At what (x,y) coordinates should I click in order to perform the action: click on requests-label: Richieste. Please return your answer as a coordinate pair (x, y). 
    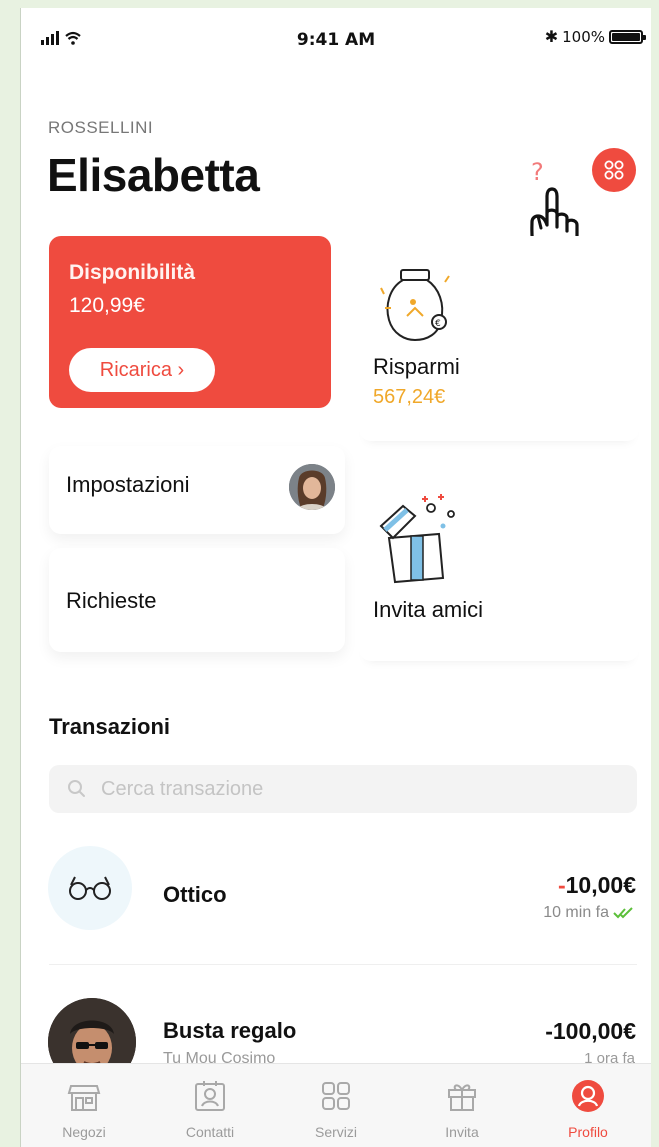
    Looking at the image, I should click on (111, 600).